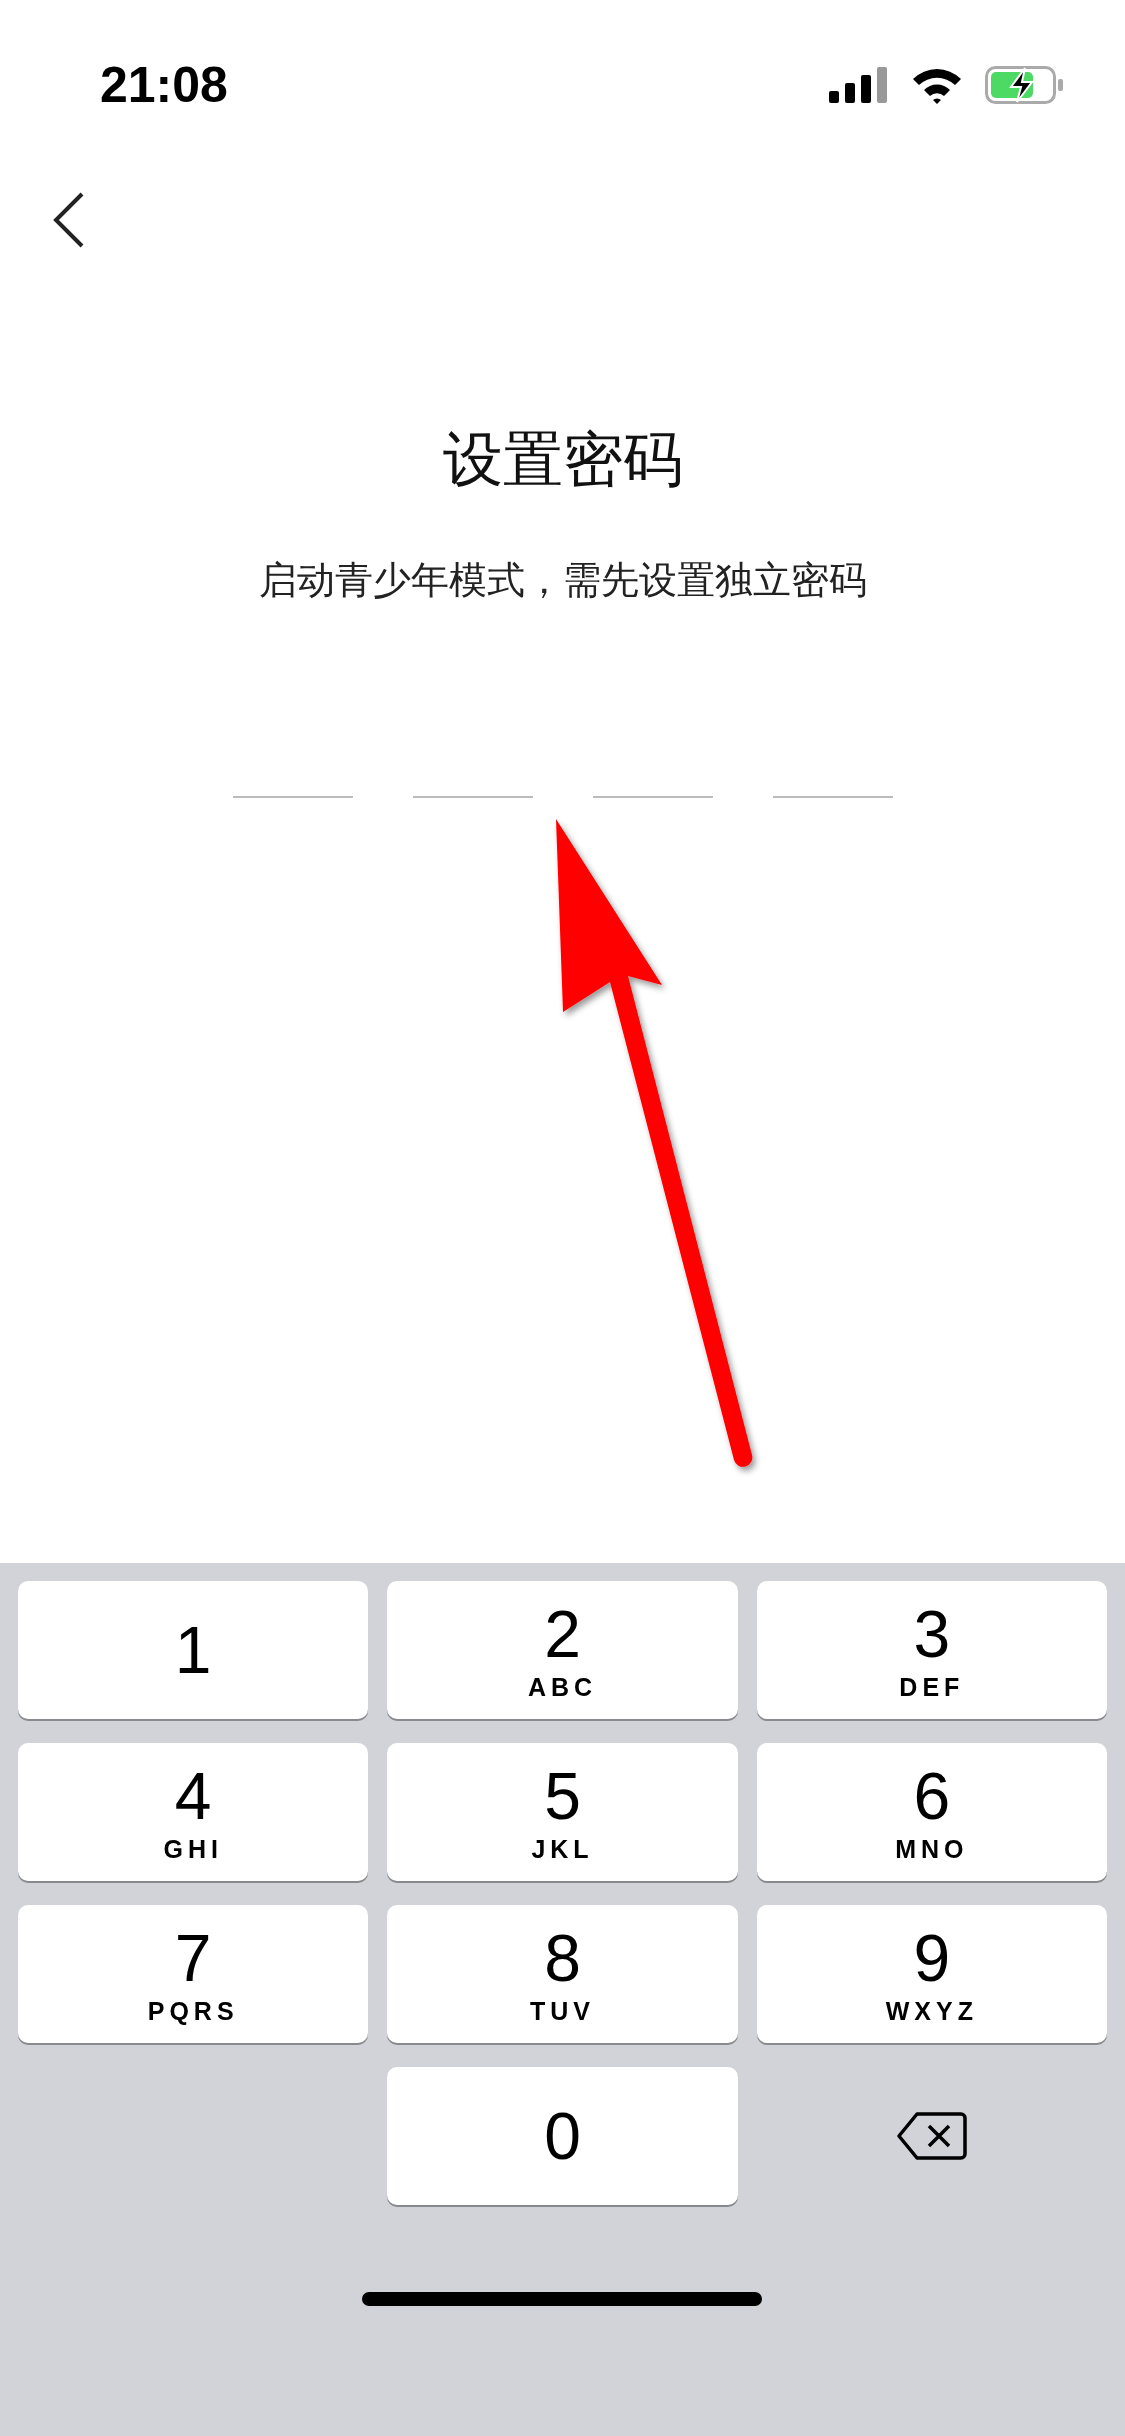 The height and width of the screenshot is (2436, 1125). Describe the element at coordinates (193, 1650) in the screenshot. I see `keypad-key: 1` at that location.